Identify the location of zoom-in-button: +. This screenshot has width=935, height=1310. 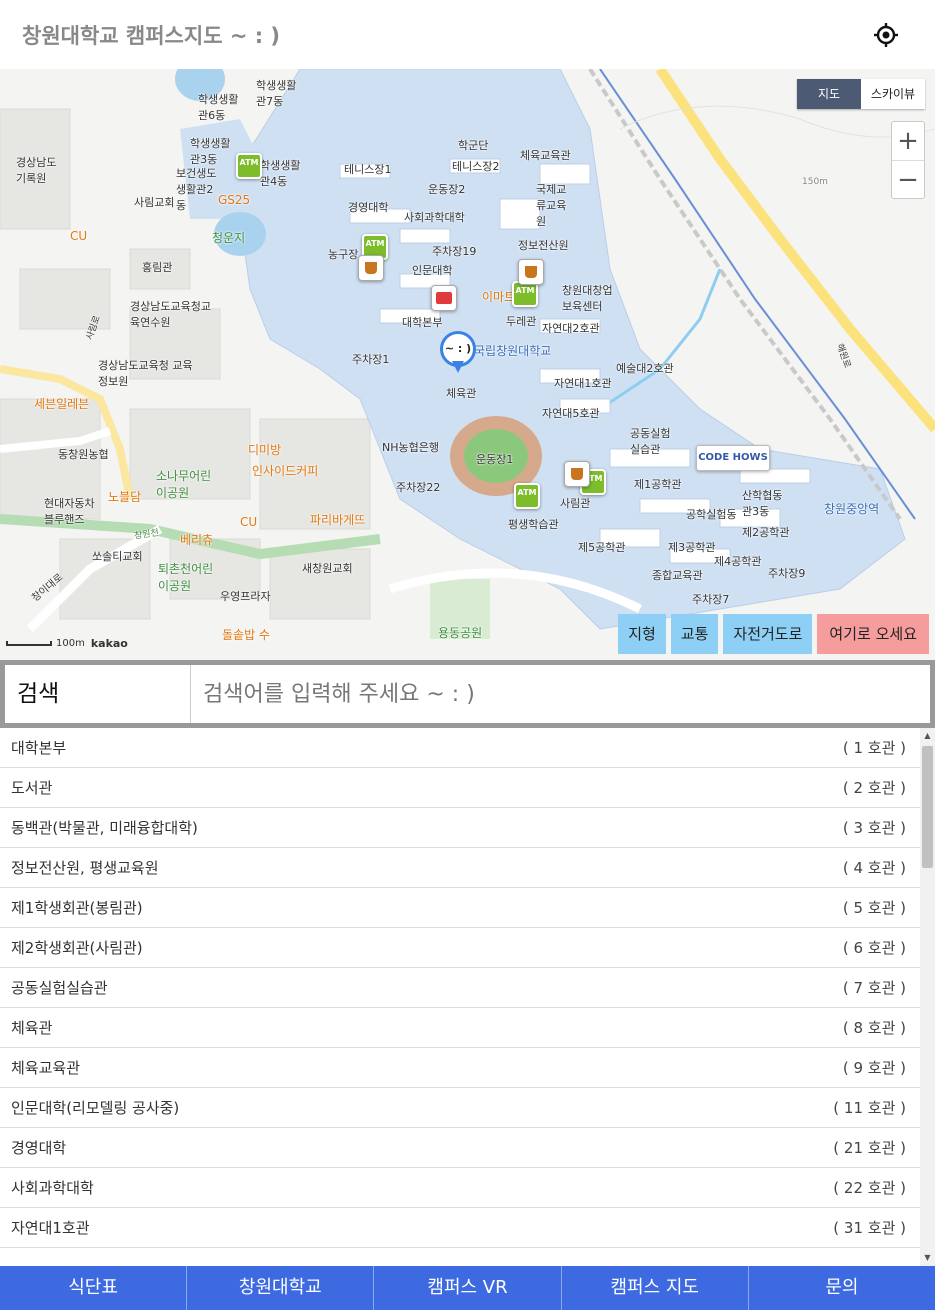
(908, 141).